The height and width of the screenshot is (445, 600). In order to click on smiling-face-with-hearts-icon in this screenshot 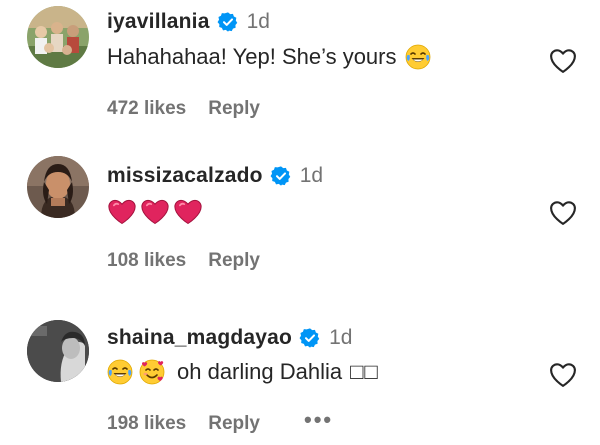, I will do `click(152, 372)`.